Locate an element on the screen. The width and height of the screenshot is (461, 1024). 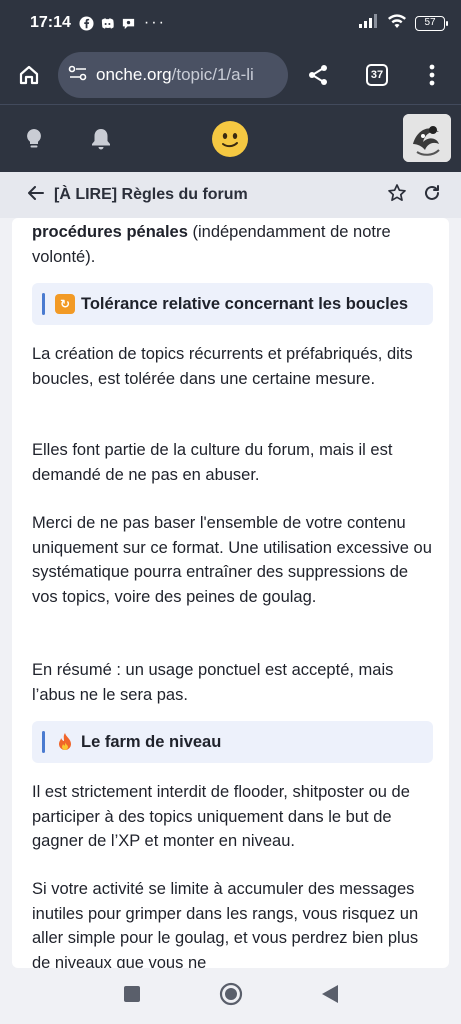
home-circle-icon is located at coordinates (231, 996).